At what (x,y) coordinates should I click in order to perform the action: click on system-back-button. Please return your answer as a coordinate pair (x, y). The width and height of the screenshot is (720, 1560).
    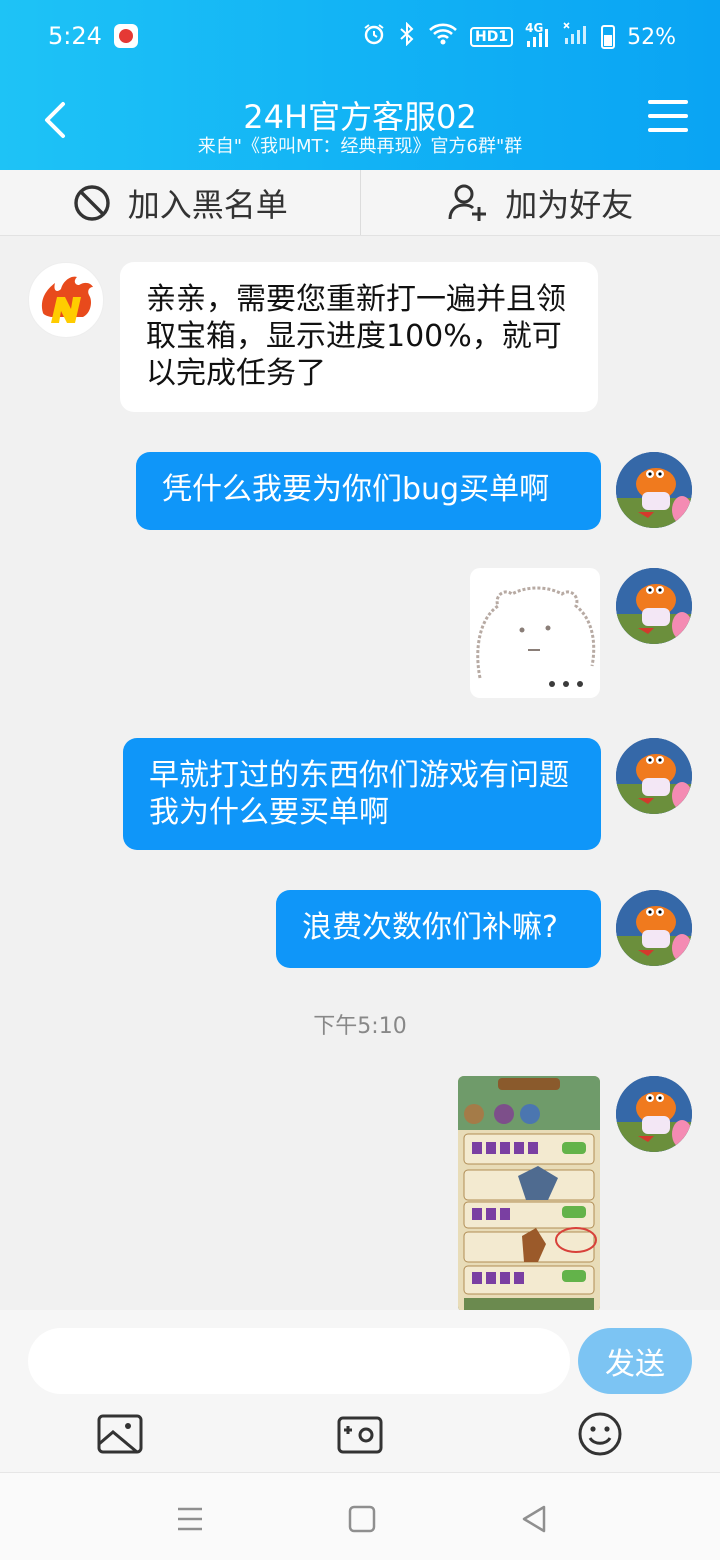
    Looking at the image, I should click on (534, 1519).